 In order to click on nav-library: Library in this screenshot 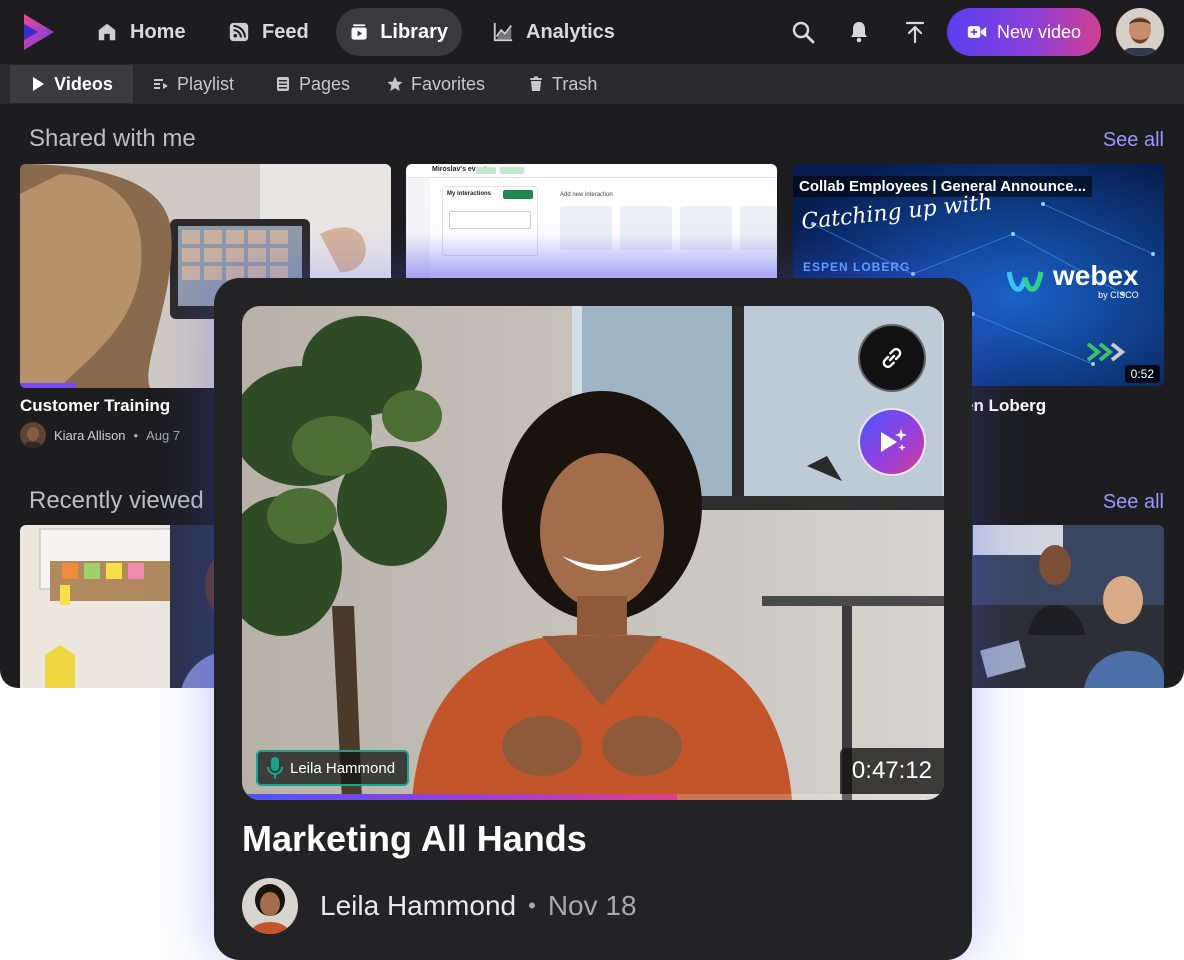, I will do `click(399, 32)`.